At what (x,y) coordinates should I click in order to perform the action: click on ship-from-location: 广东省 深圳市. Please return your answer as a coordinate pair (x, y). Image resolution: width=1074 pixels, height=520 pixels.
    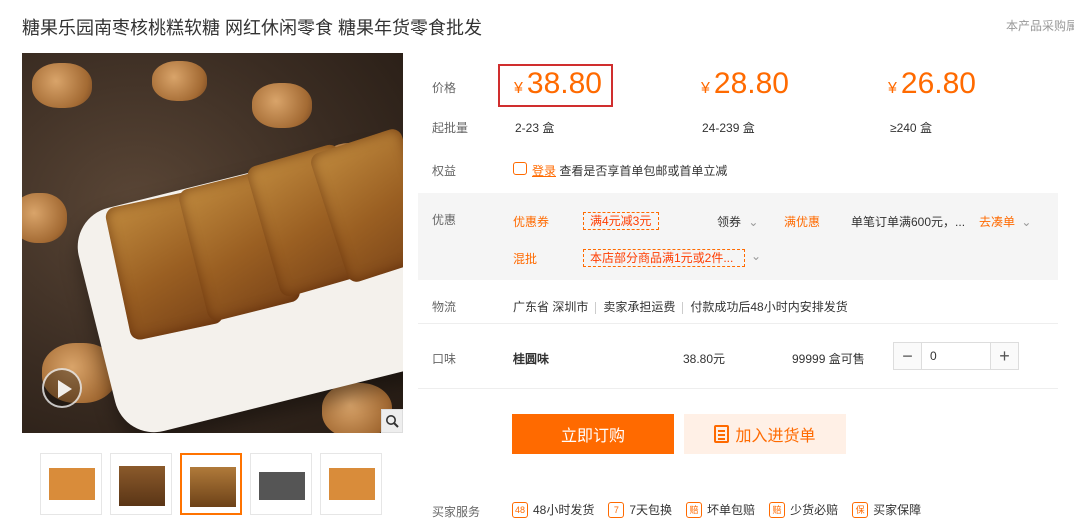
    Looking at the image, I should click on (551, 307).